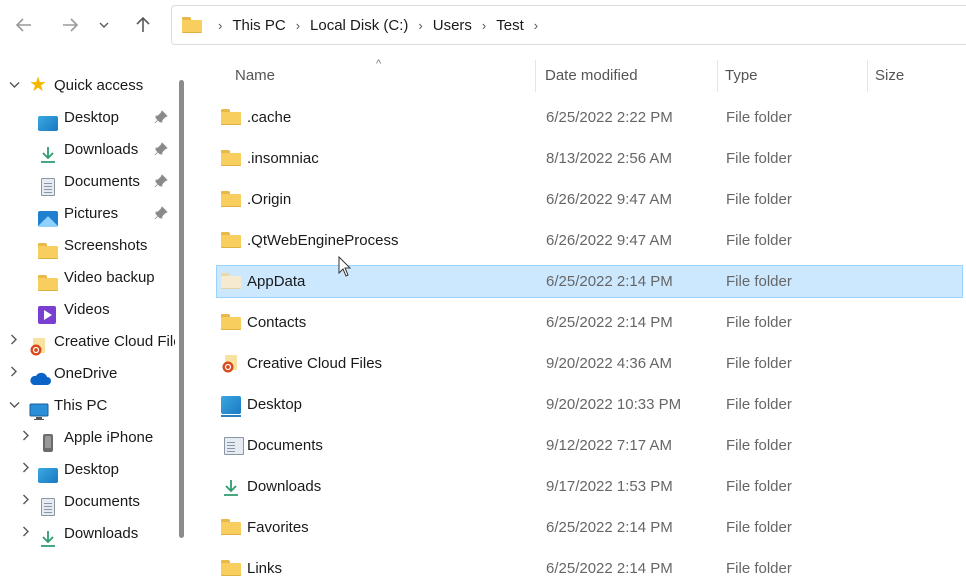  I want to click on nav-item-label: Screenshots, so click(106, 245).